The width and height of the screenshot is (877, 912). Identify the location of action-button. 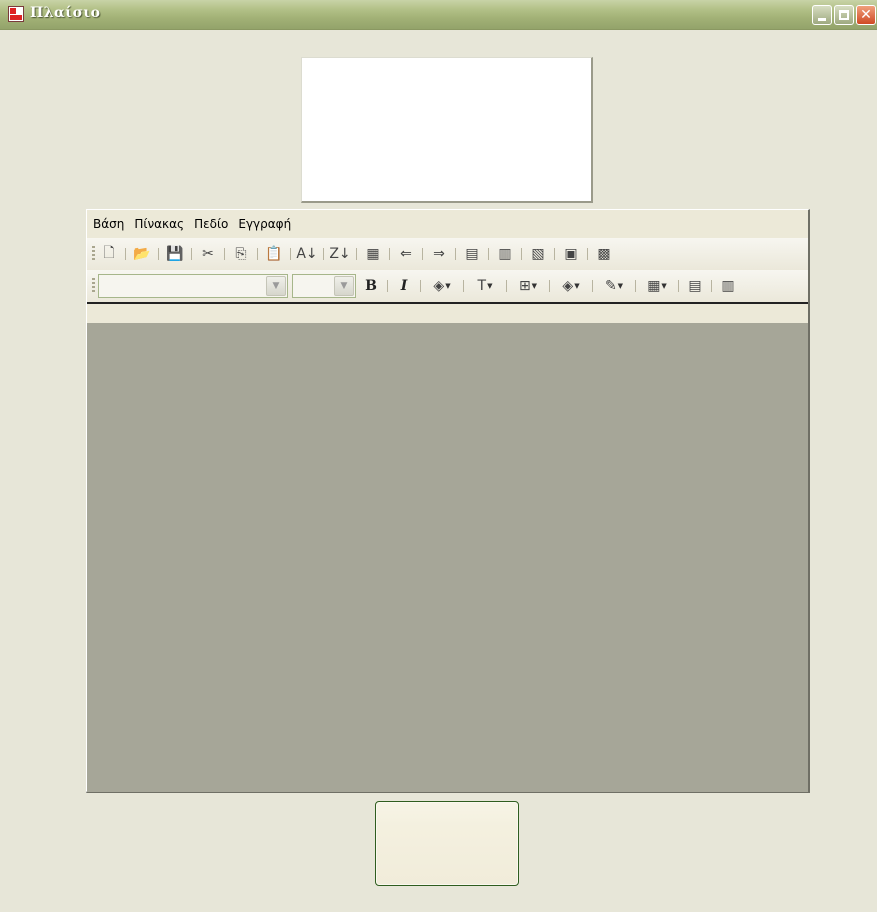
(447, 843).